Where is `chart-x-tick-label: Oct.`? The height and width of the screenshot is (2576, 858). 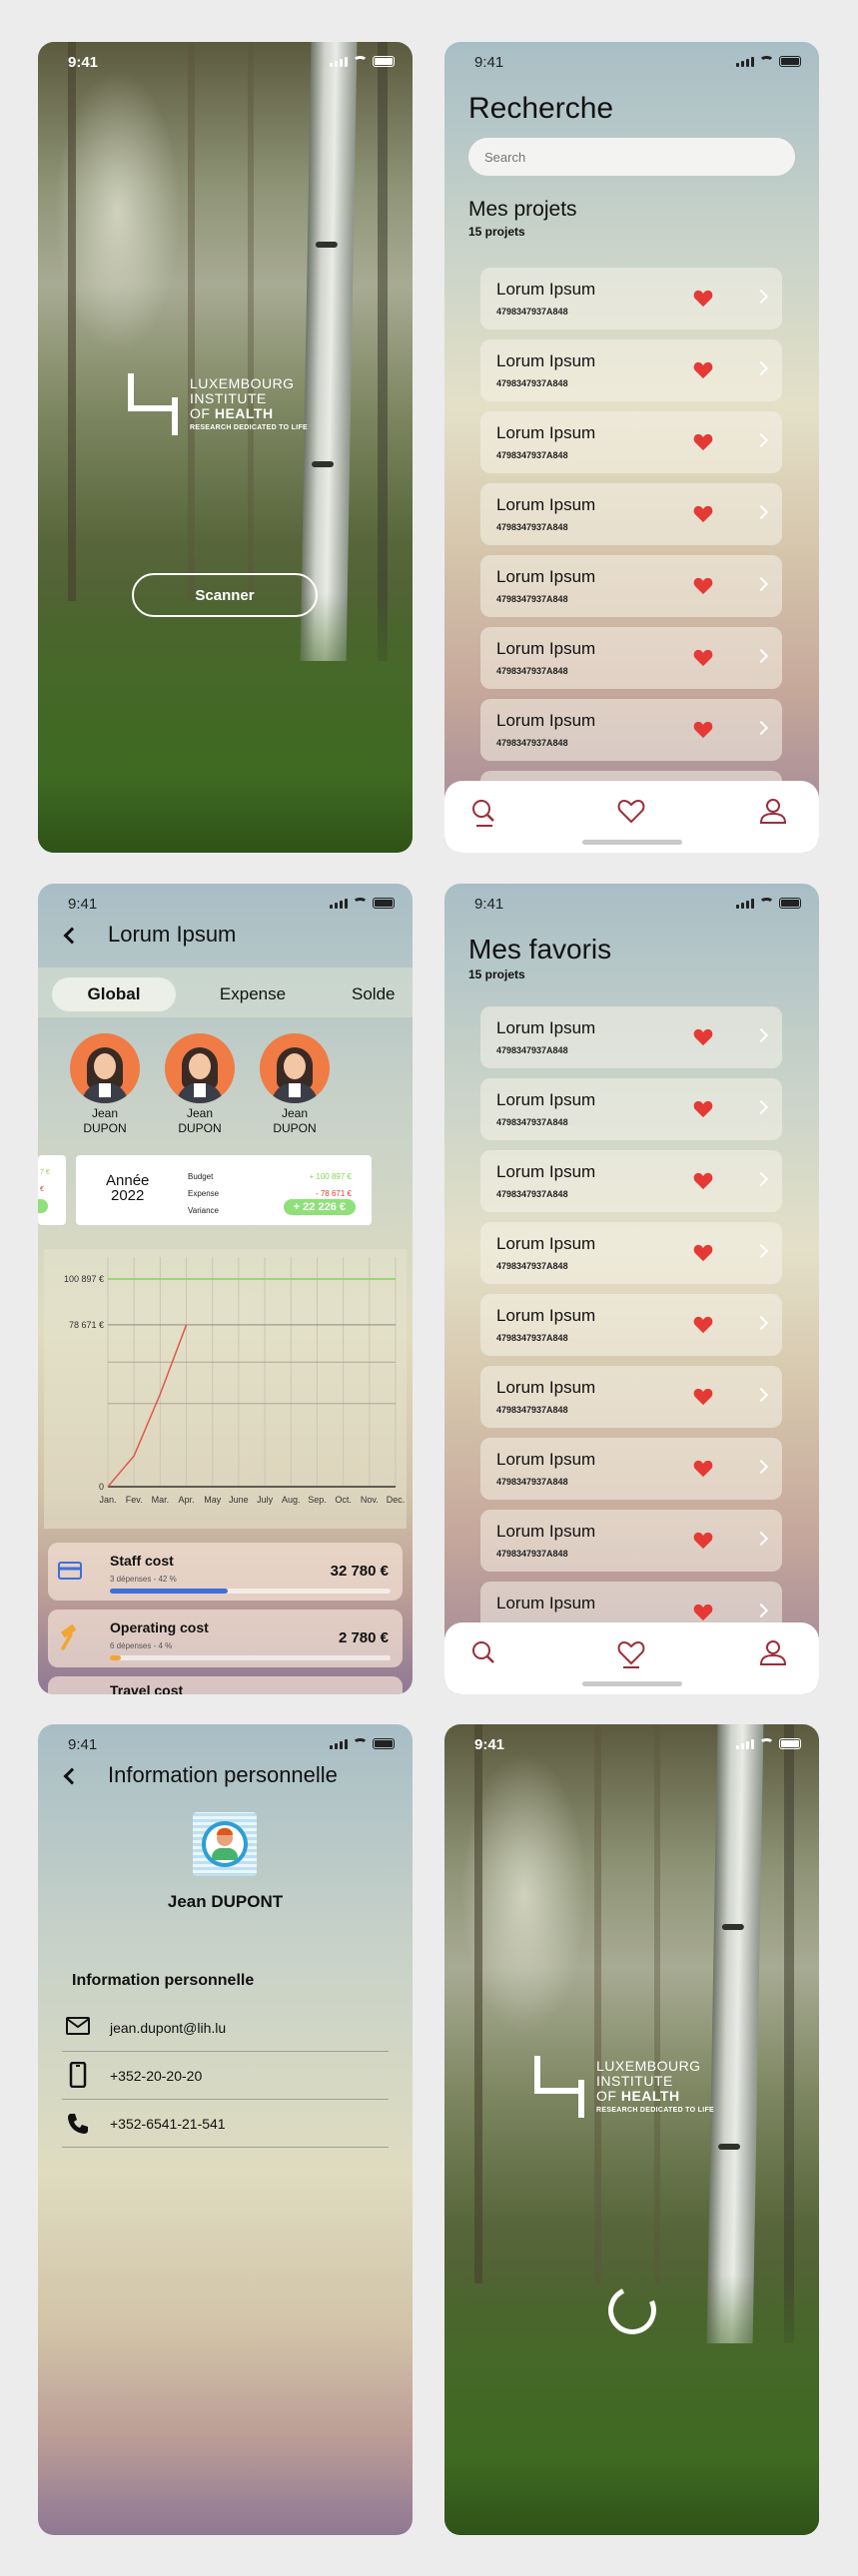
chart-x-tick-label: Oct. is located at coordinates (343, 1500).